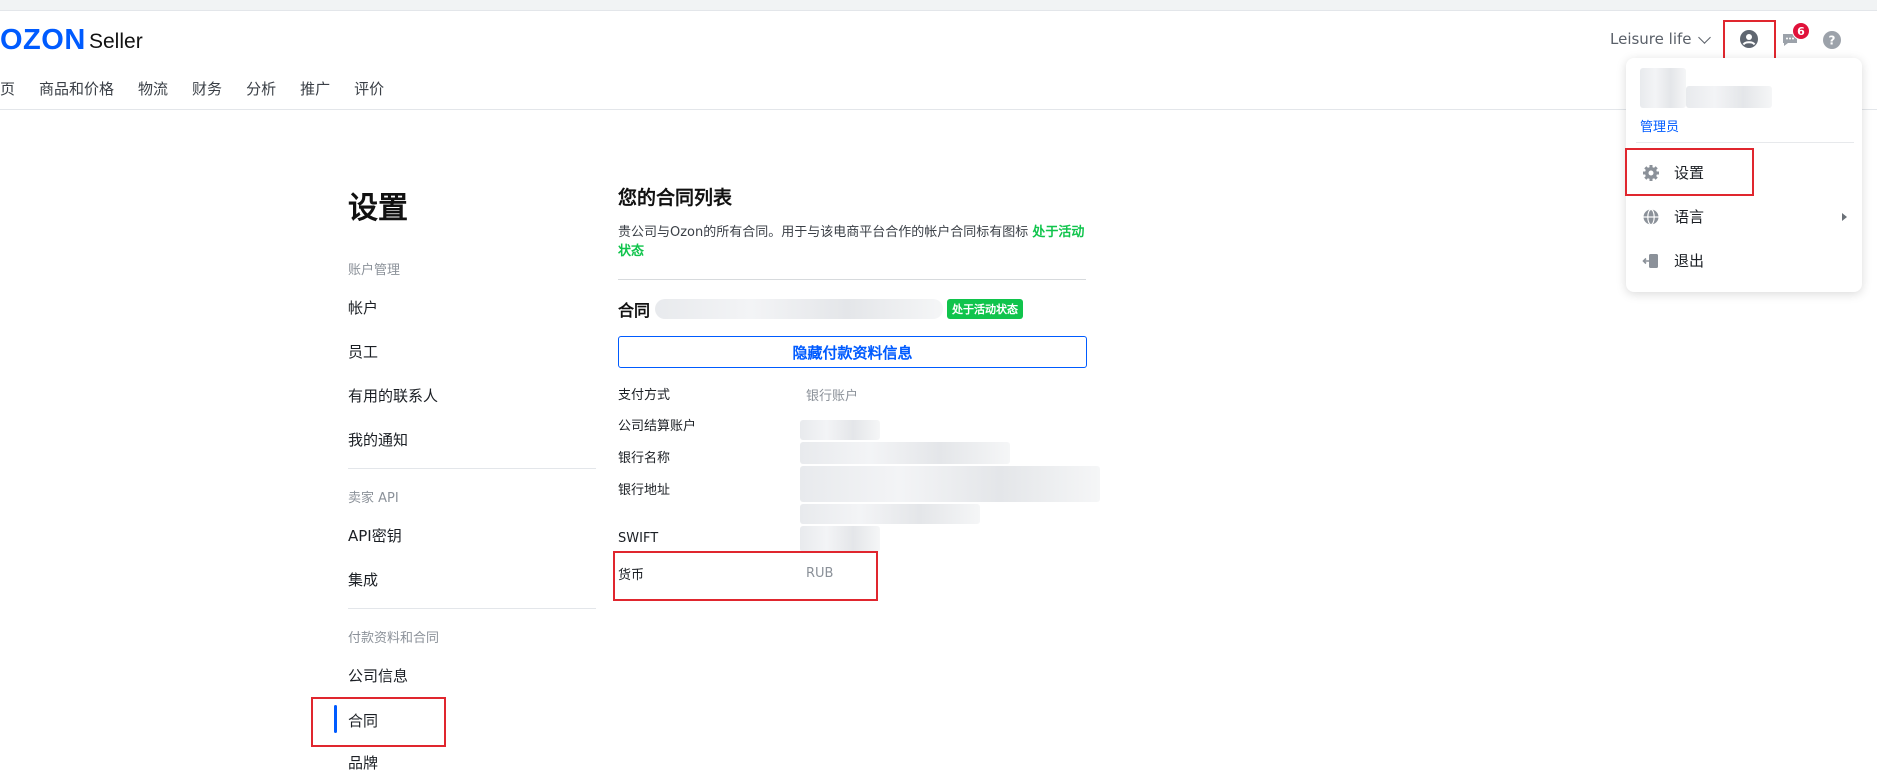 This screenshot has height=773, width=1877. Describe the element at coordinates (657, 426) in the screenshot. I see `field-label-settlement-account: 公司结算账户` at that location.